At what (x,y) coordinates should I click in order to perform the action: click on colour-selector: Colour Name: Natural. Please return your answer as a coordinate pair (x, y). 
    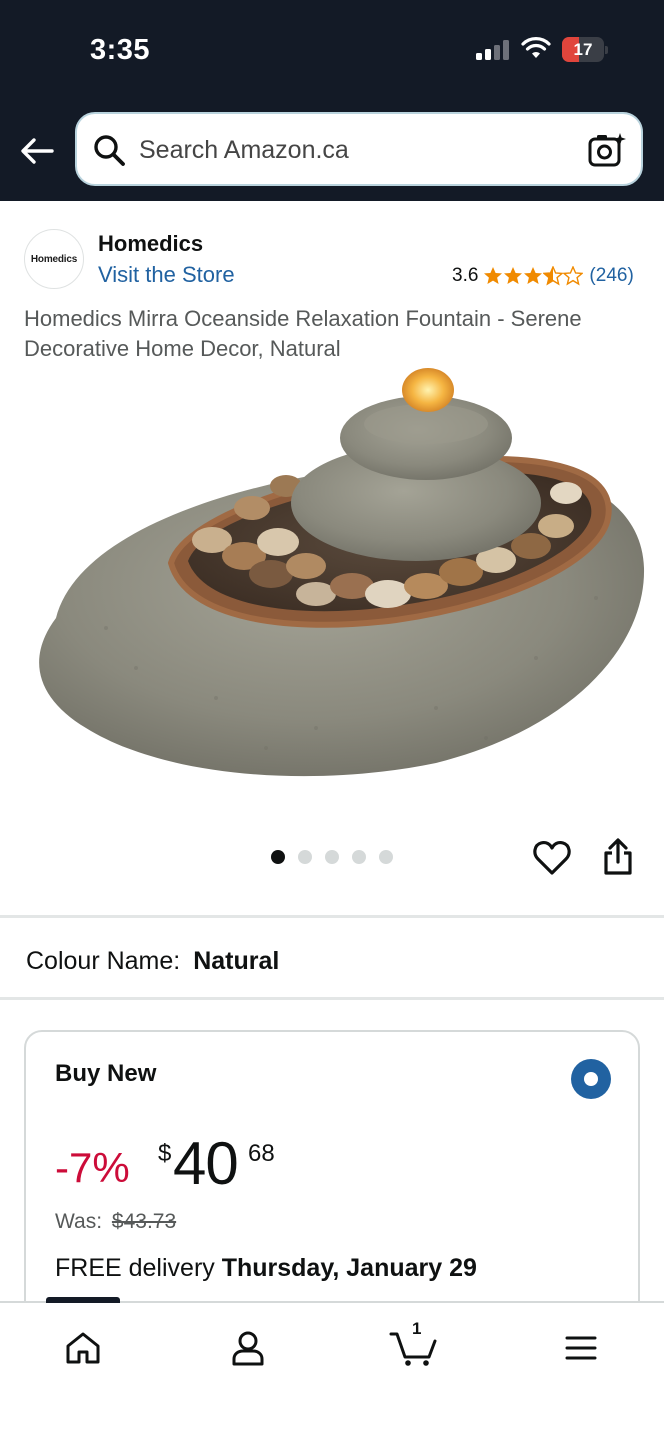
    Looking at the image, I should click on (152, 961).